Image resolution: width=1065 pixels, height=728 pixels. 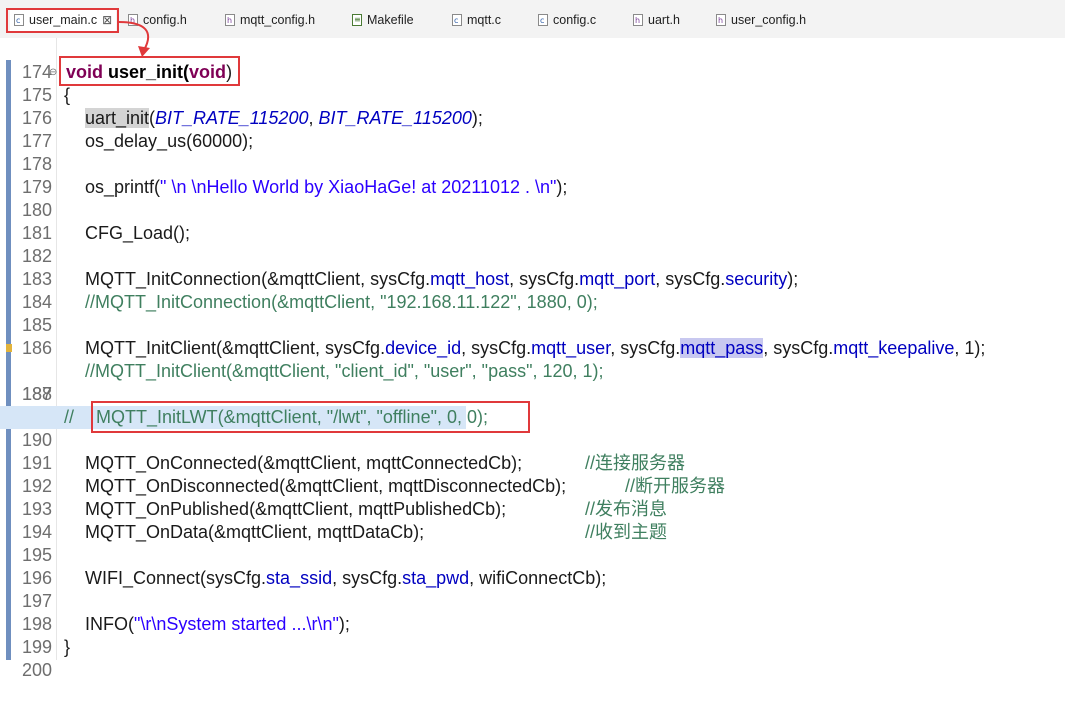 I want to click on code-line: 181, so click(x=532, y=221).